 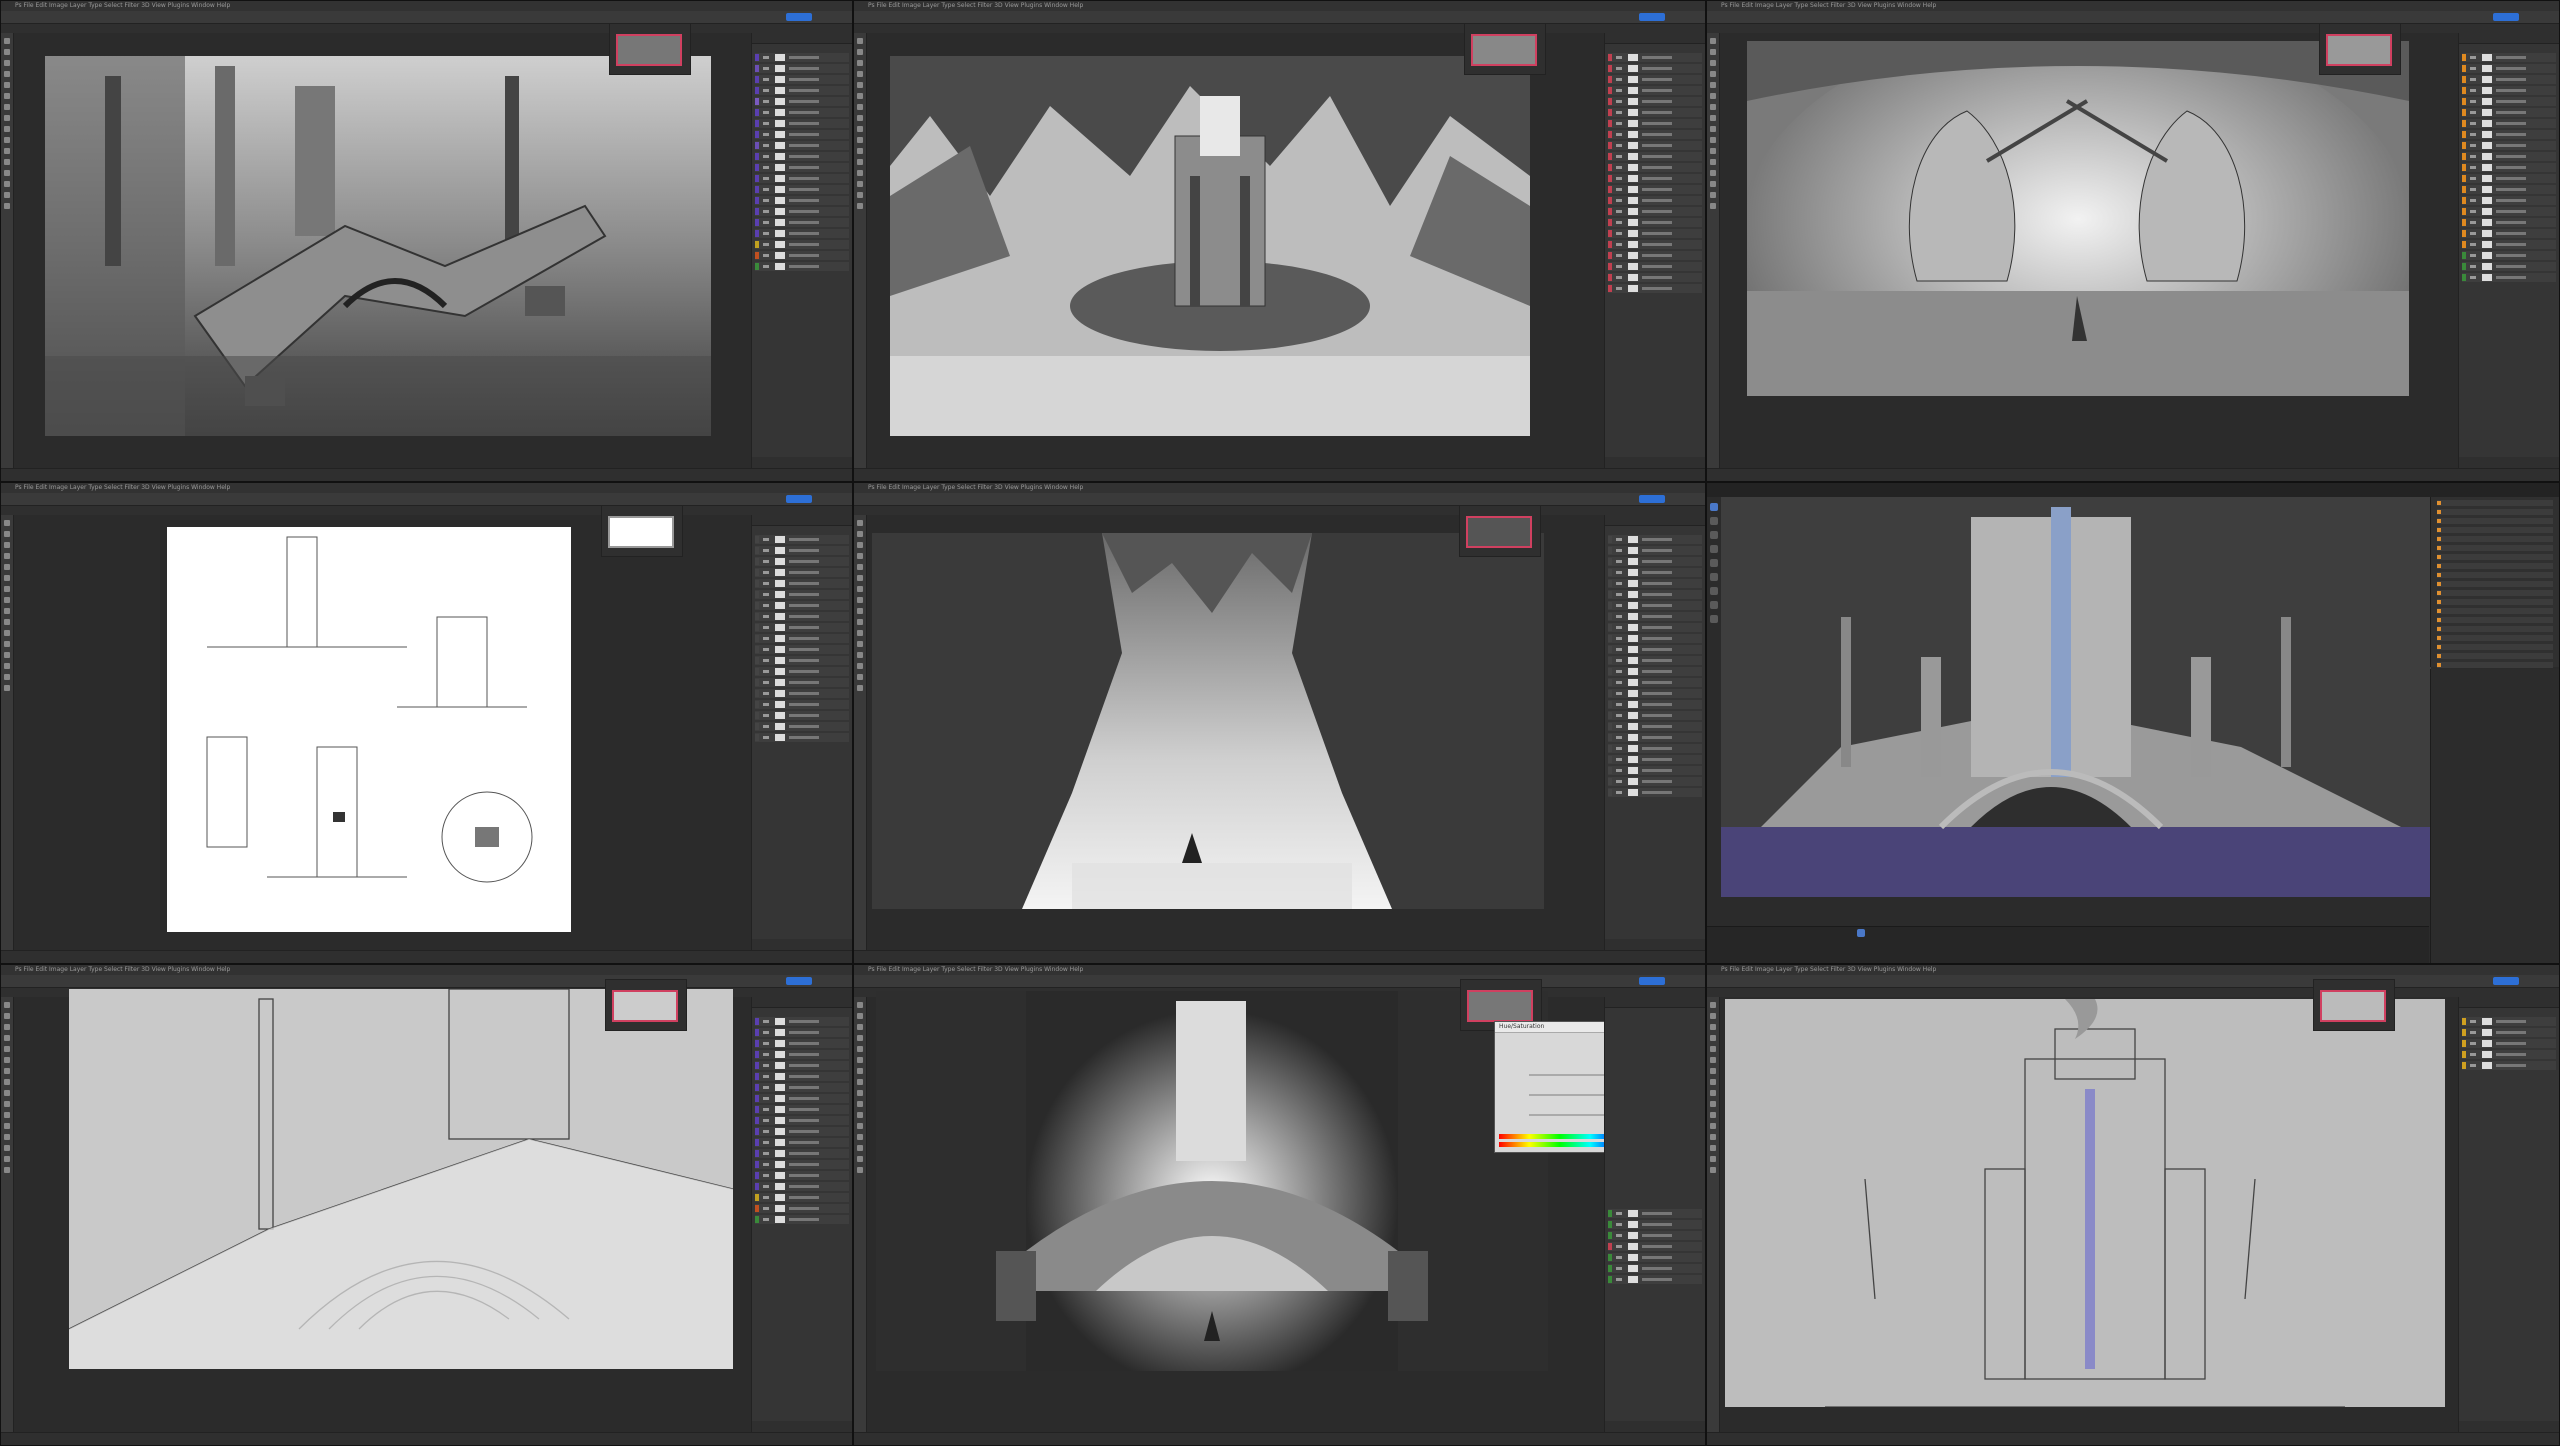 I want to click on timeline, so click(x=2068, y=944).